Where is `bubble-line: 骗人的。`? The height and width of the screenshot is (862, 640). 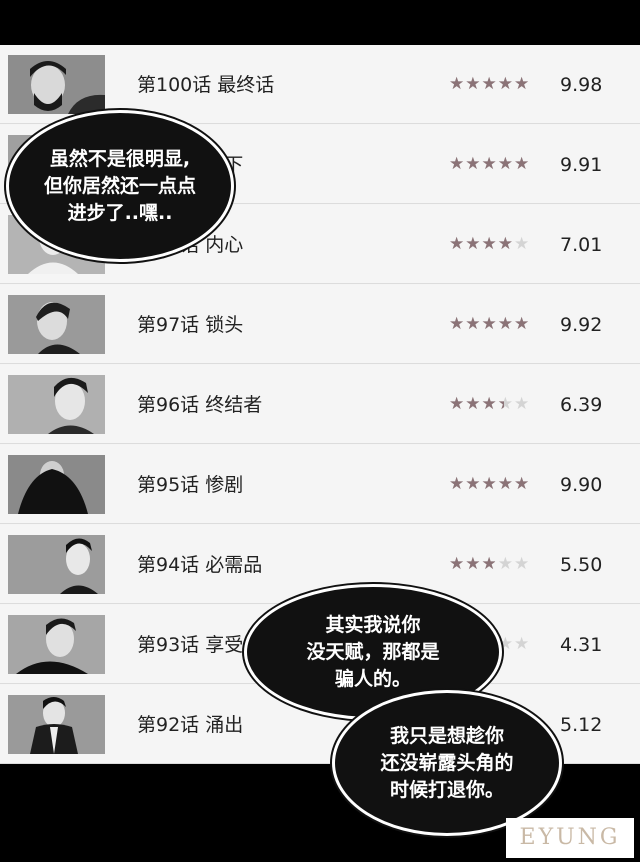
bubble-line: 骗人的。 is located at coordinates (372, 678).